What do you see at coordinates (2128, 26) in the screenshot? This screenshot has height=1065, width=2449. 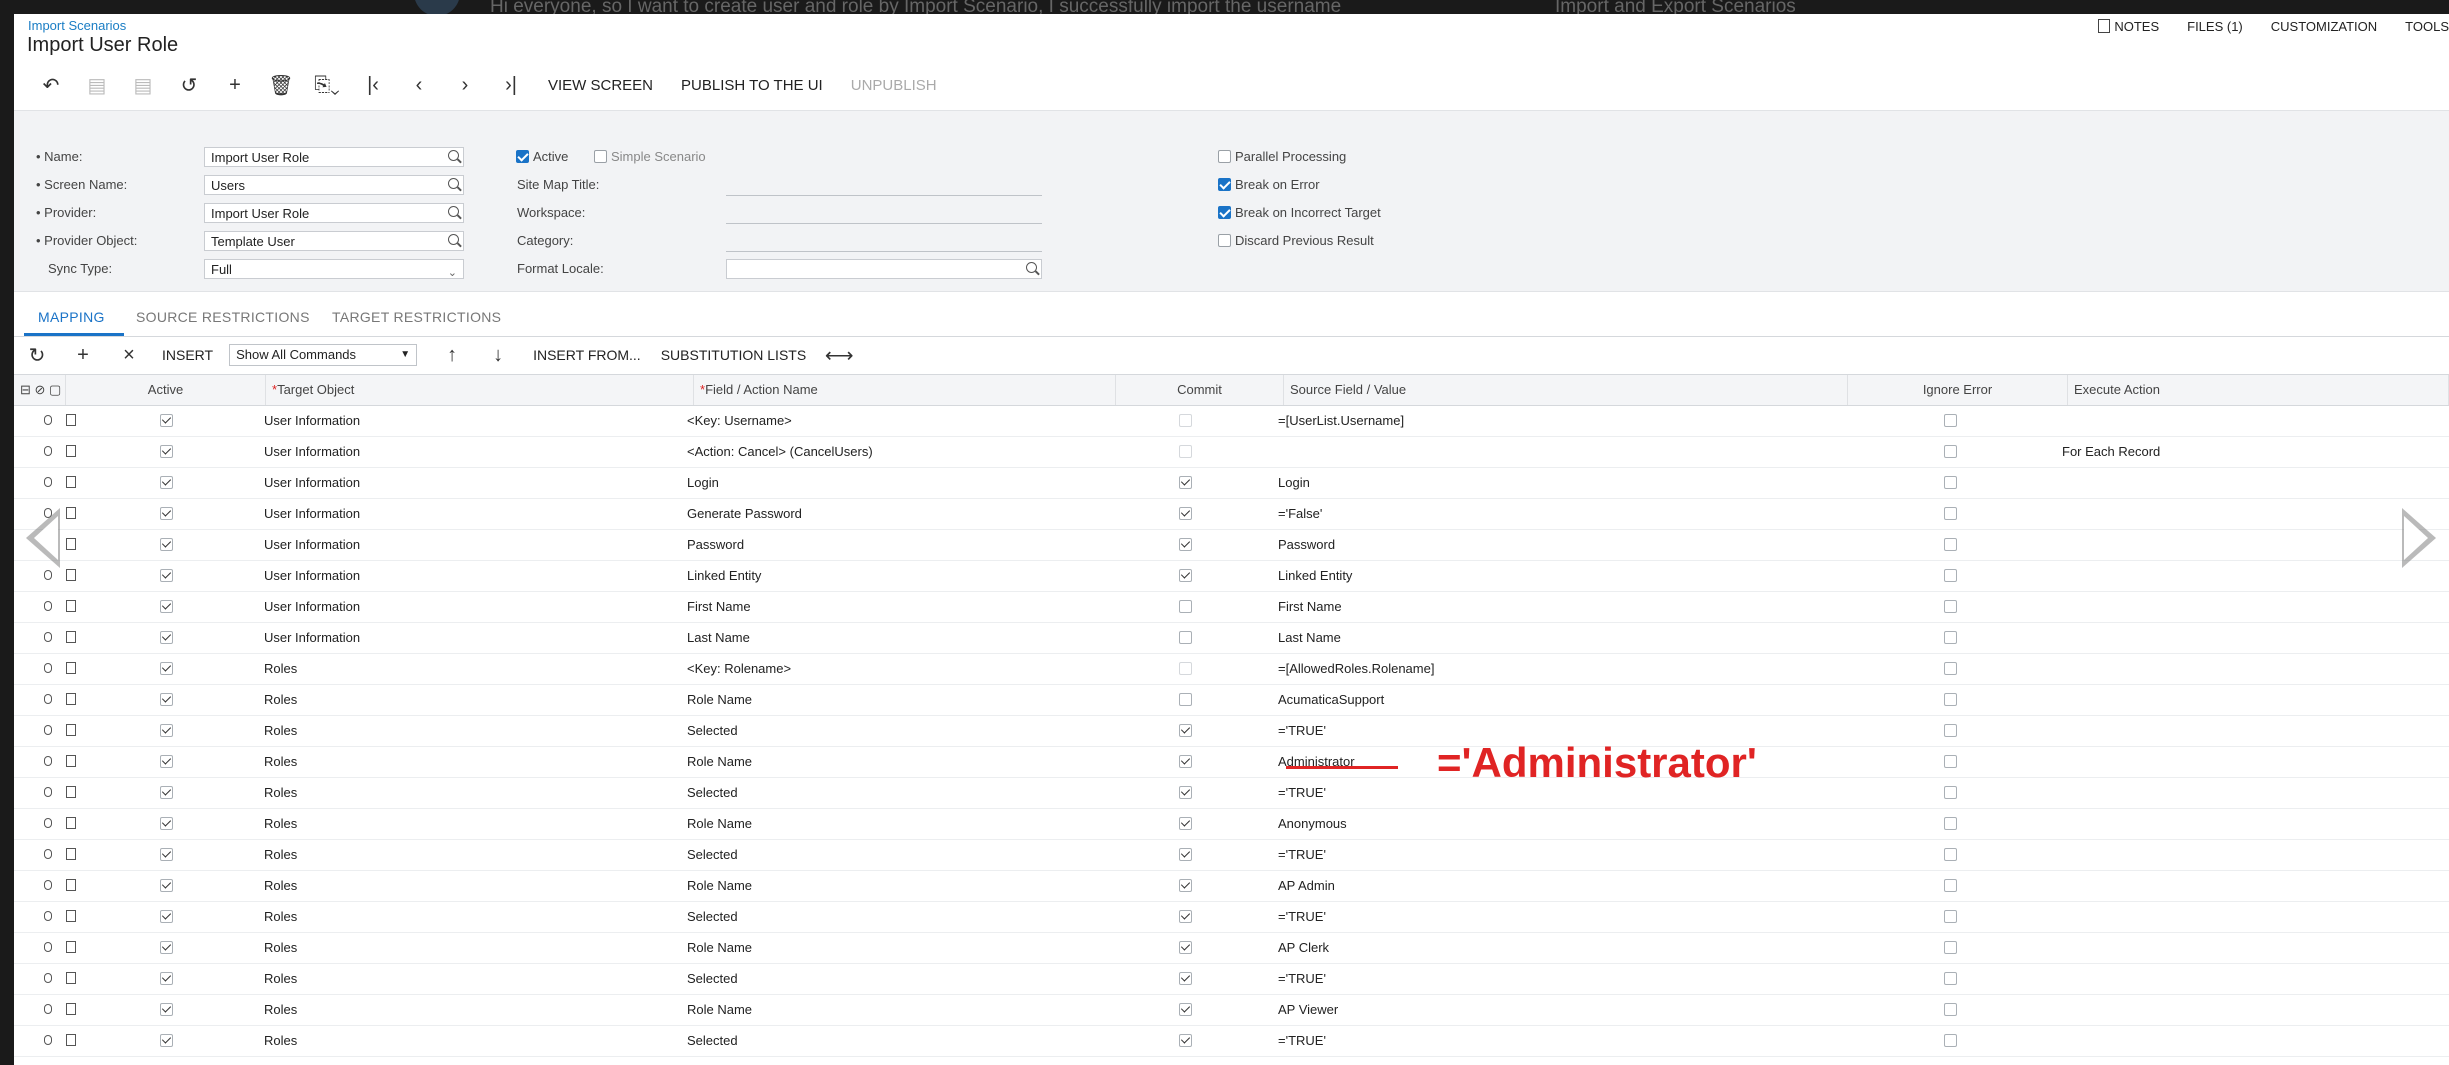 I see `notes-button: NOTES` at bounding box center [2128, 26].